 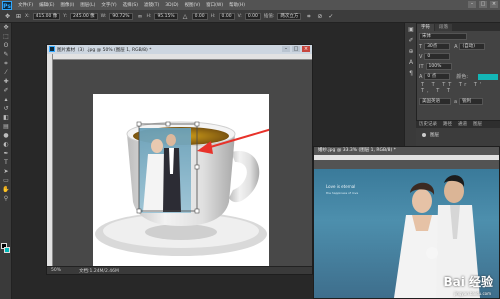 I want to click on healing-tool-icon: ✚, so click(x=6, y=82).